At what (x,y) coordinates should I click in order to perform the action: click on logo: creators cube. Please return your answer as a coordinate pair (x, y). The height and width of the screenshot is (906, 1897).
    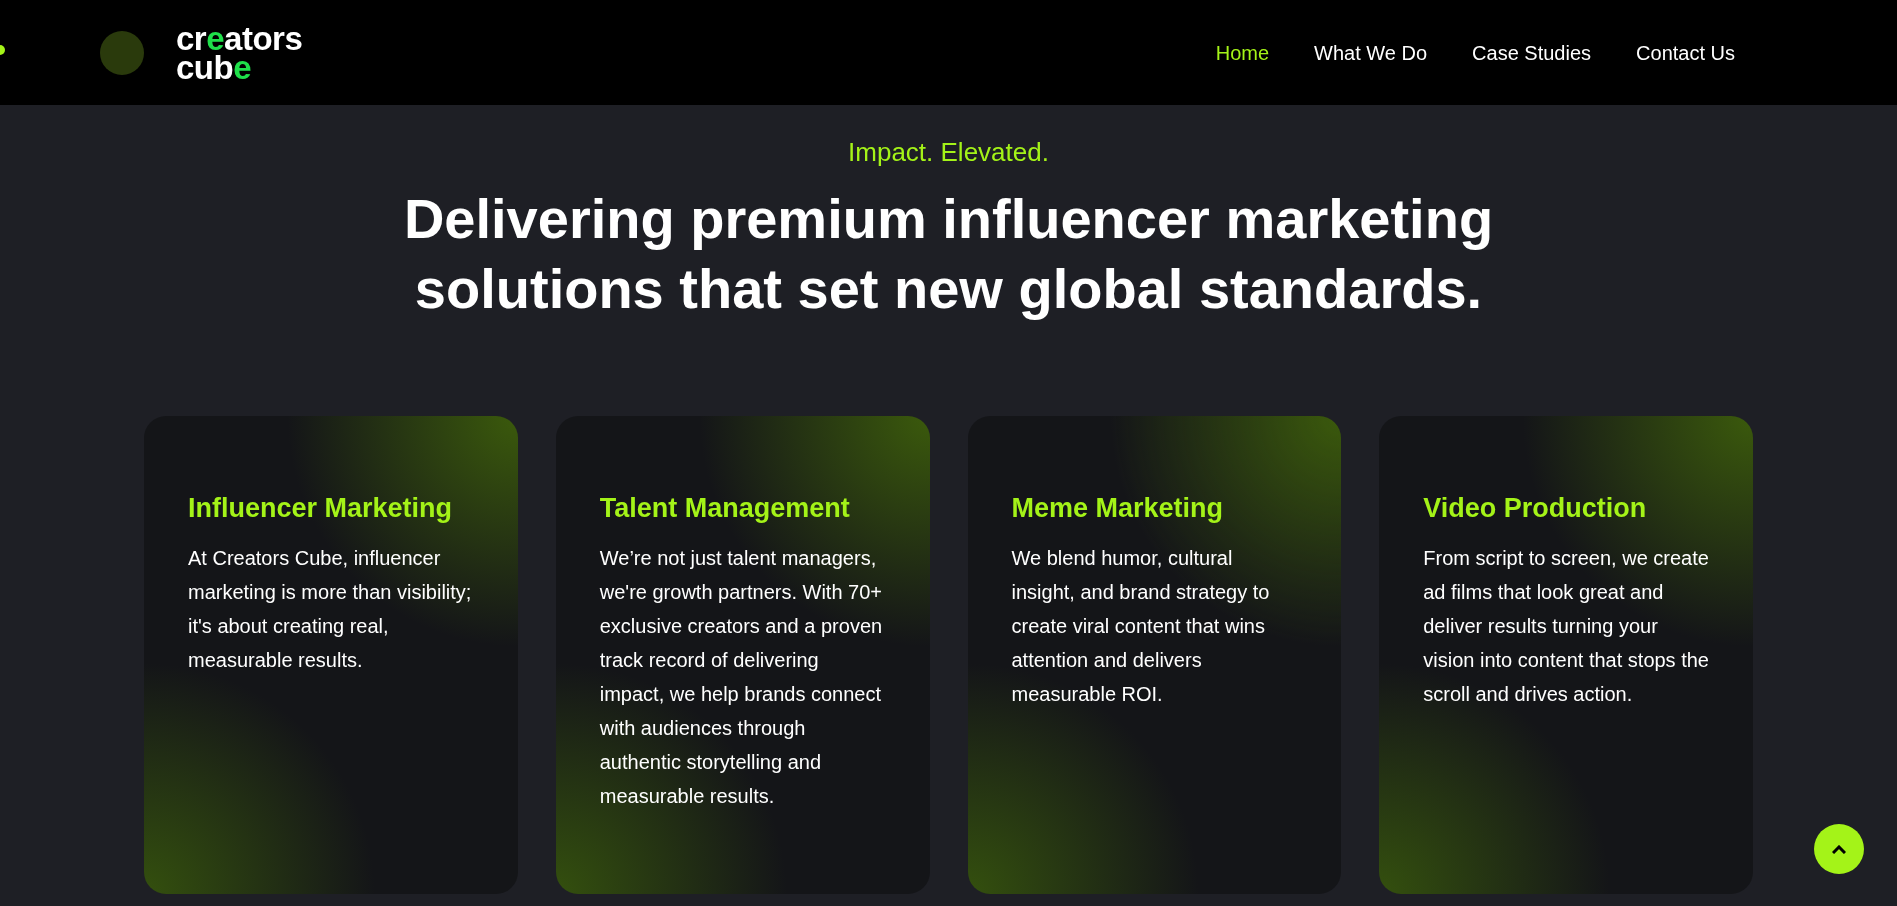
    Looking at the image, I should click on (239, 52).